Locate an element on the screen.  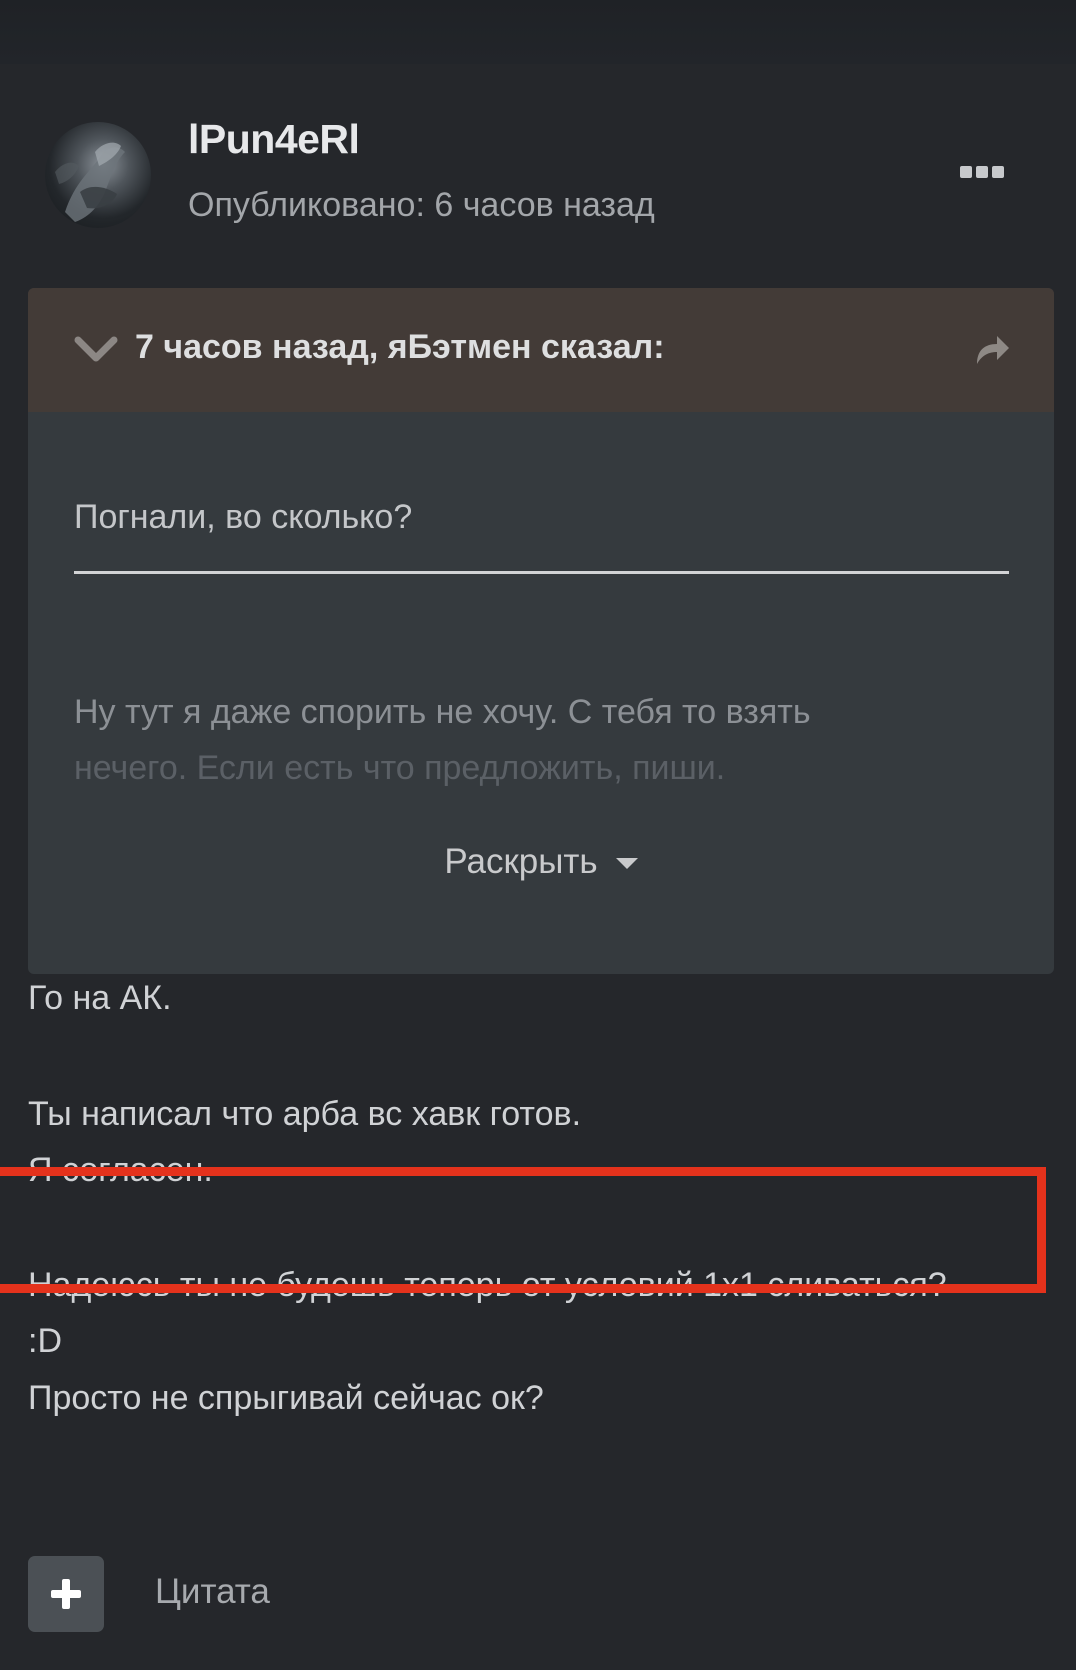
highlight-box is located at coordinates (523, 1230).